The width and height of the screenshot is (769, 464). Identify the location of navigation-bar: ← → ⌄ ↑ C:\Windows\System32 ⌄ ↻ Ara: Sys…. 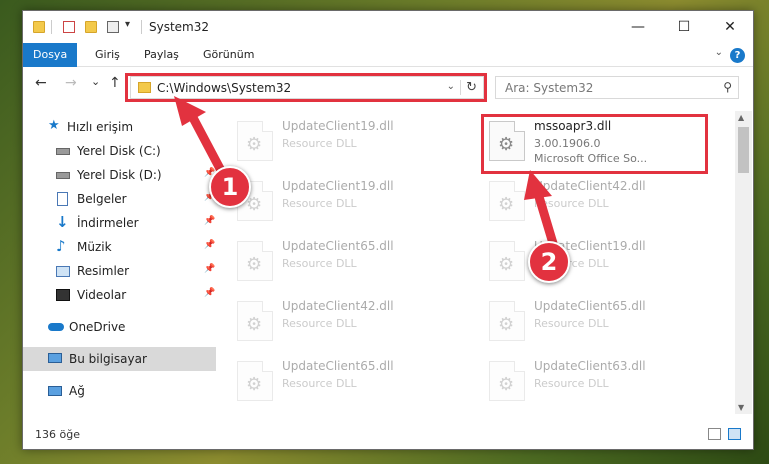
(388, 84).